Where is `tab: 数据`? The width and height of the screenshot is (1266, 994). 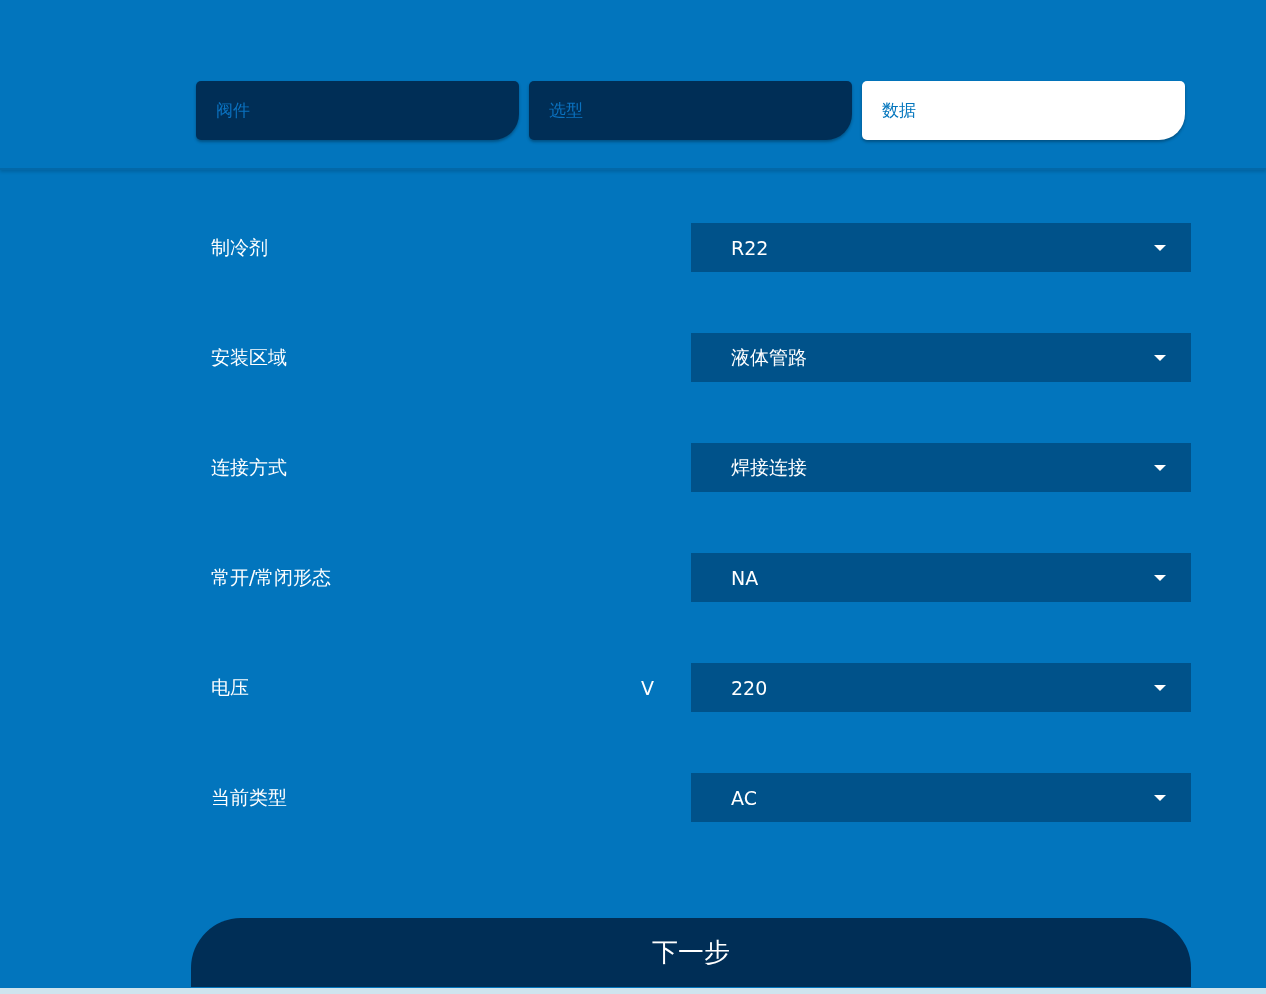
tab: 数据 is located at coordinates (1023, 110).